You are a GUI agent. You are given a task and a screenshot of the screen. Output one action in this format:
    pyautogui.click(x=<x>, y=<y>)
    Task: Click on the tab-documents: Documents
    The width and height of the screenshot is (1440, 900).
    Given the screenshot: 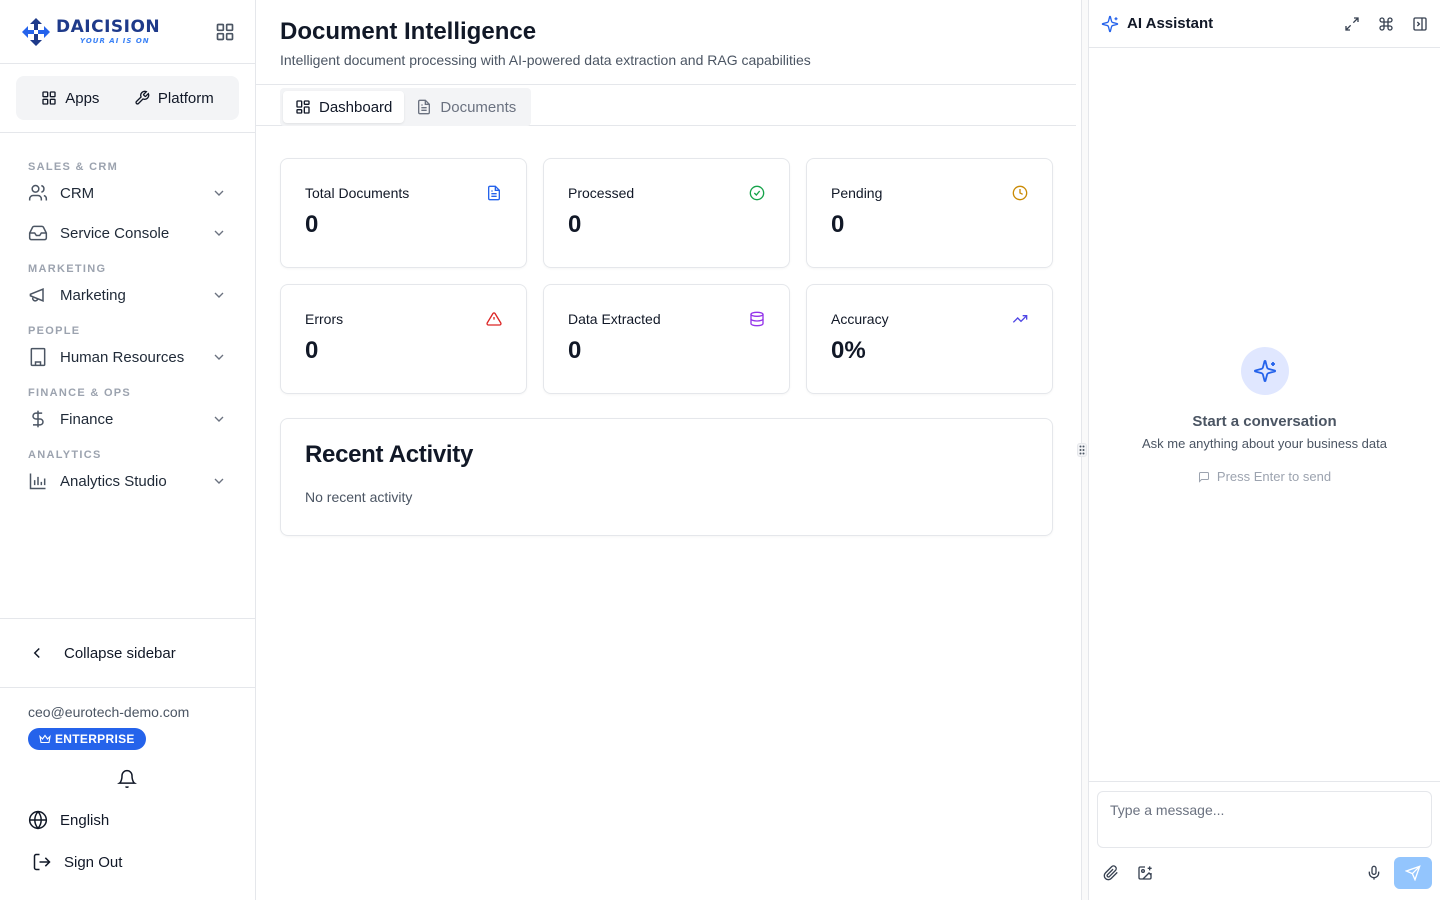 What is the action you would take?
    pyautogui.click(x=466, y=107)
    